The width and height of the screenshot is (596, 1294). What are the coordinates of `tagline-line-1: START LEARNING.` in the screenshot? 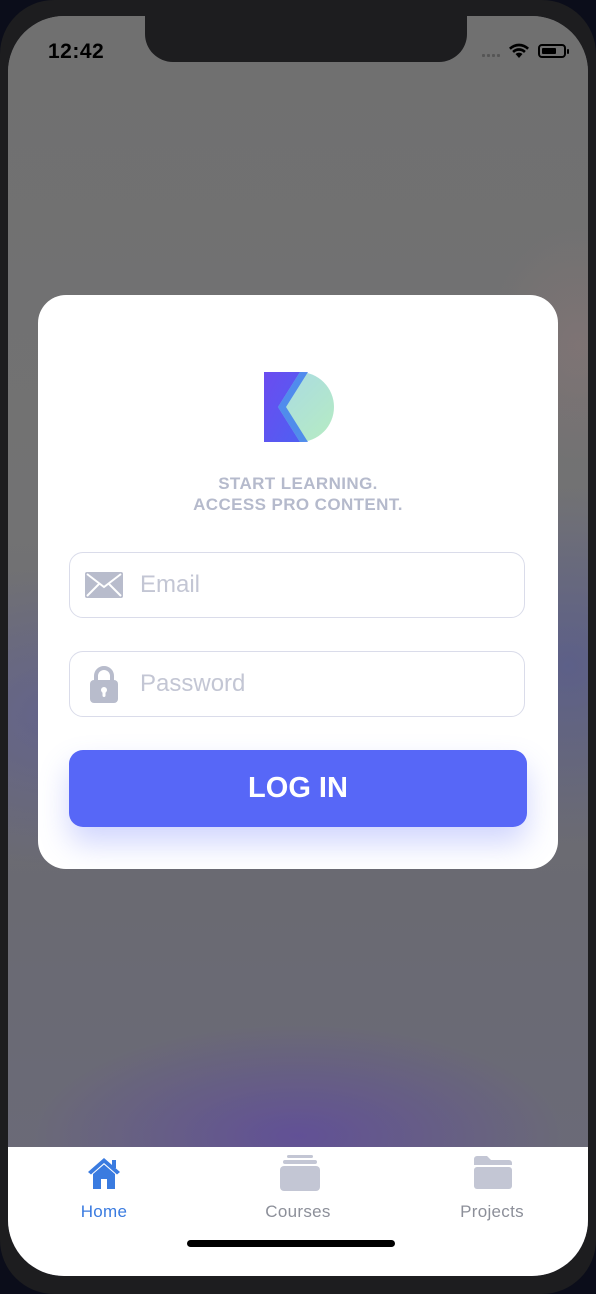 It's located at (298, 483).